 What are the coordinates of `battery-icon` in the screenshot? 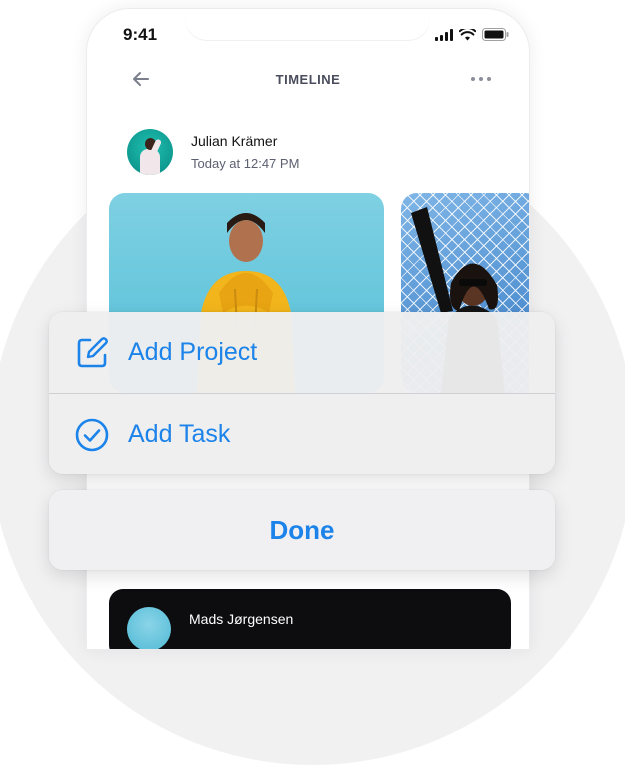 It's located at (495, 34).